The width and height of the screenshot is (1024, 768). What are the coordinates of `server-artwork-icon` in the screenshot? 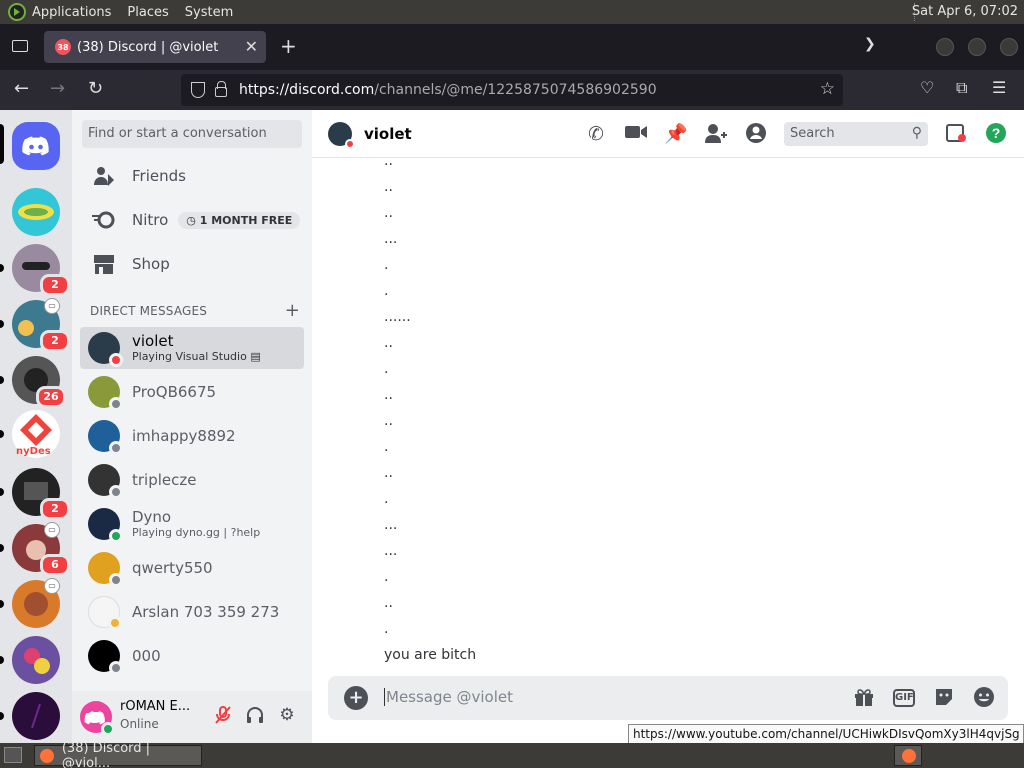 It's located at (36, 212).